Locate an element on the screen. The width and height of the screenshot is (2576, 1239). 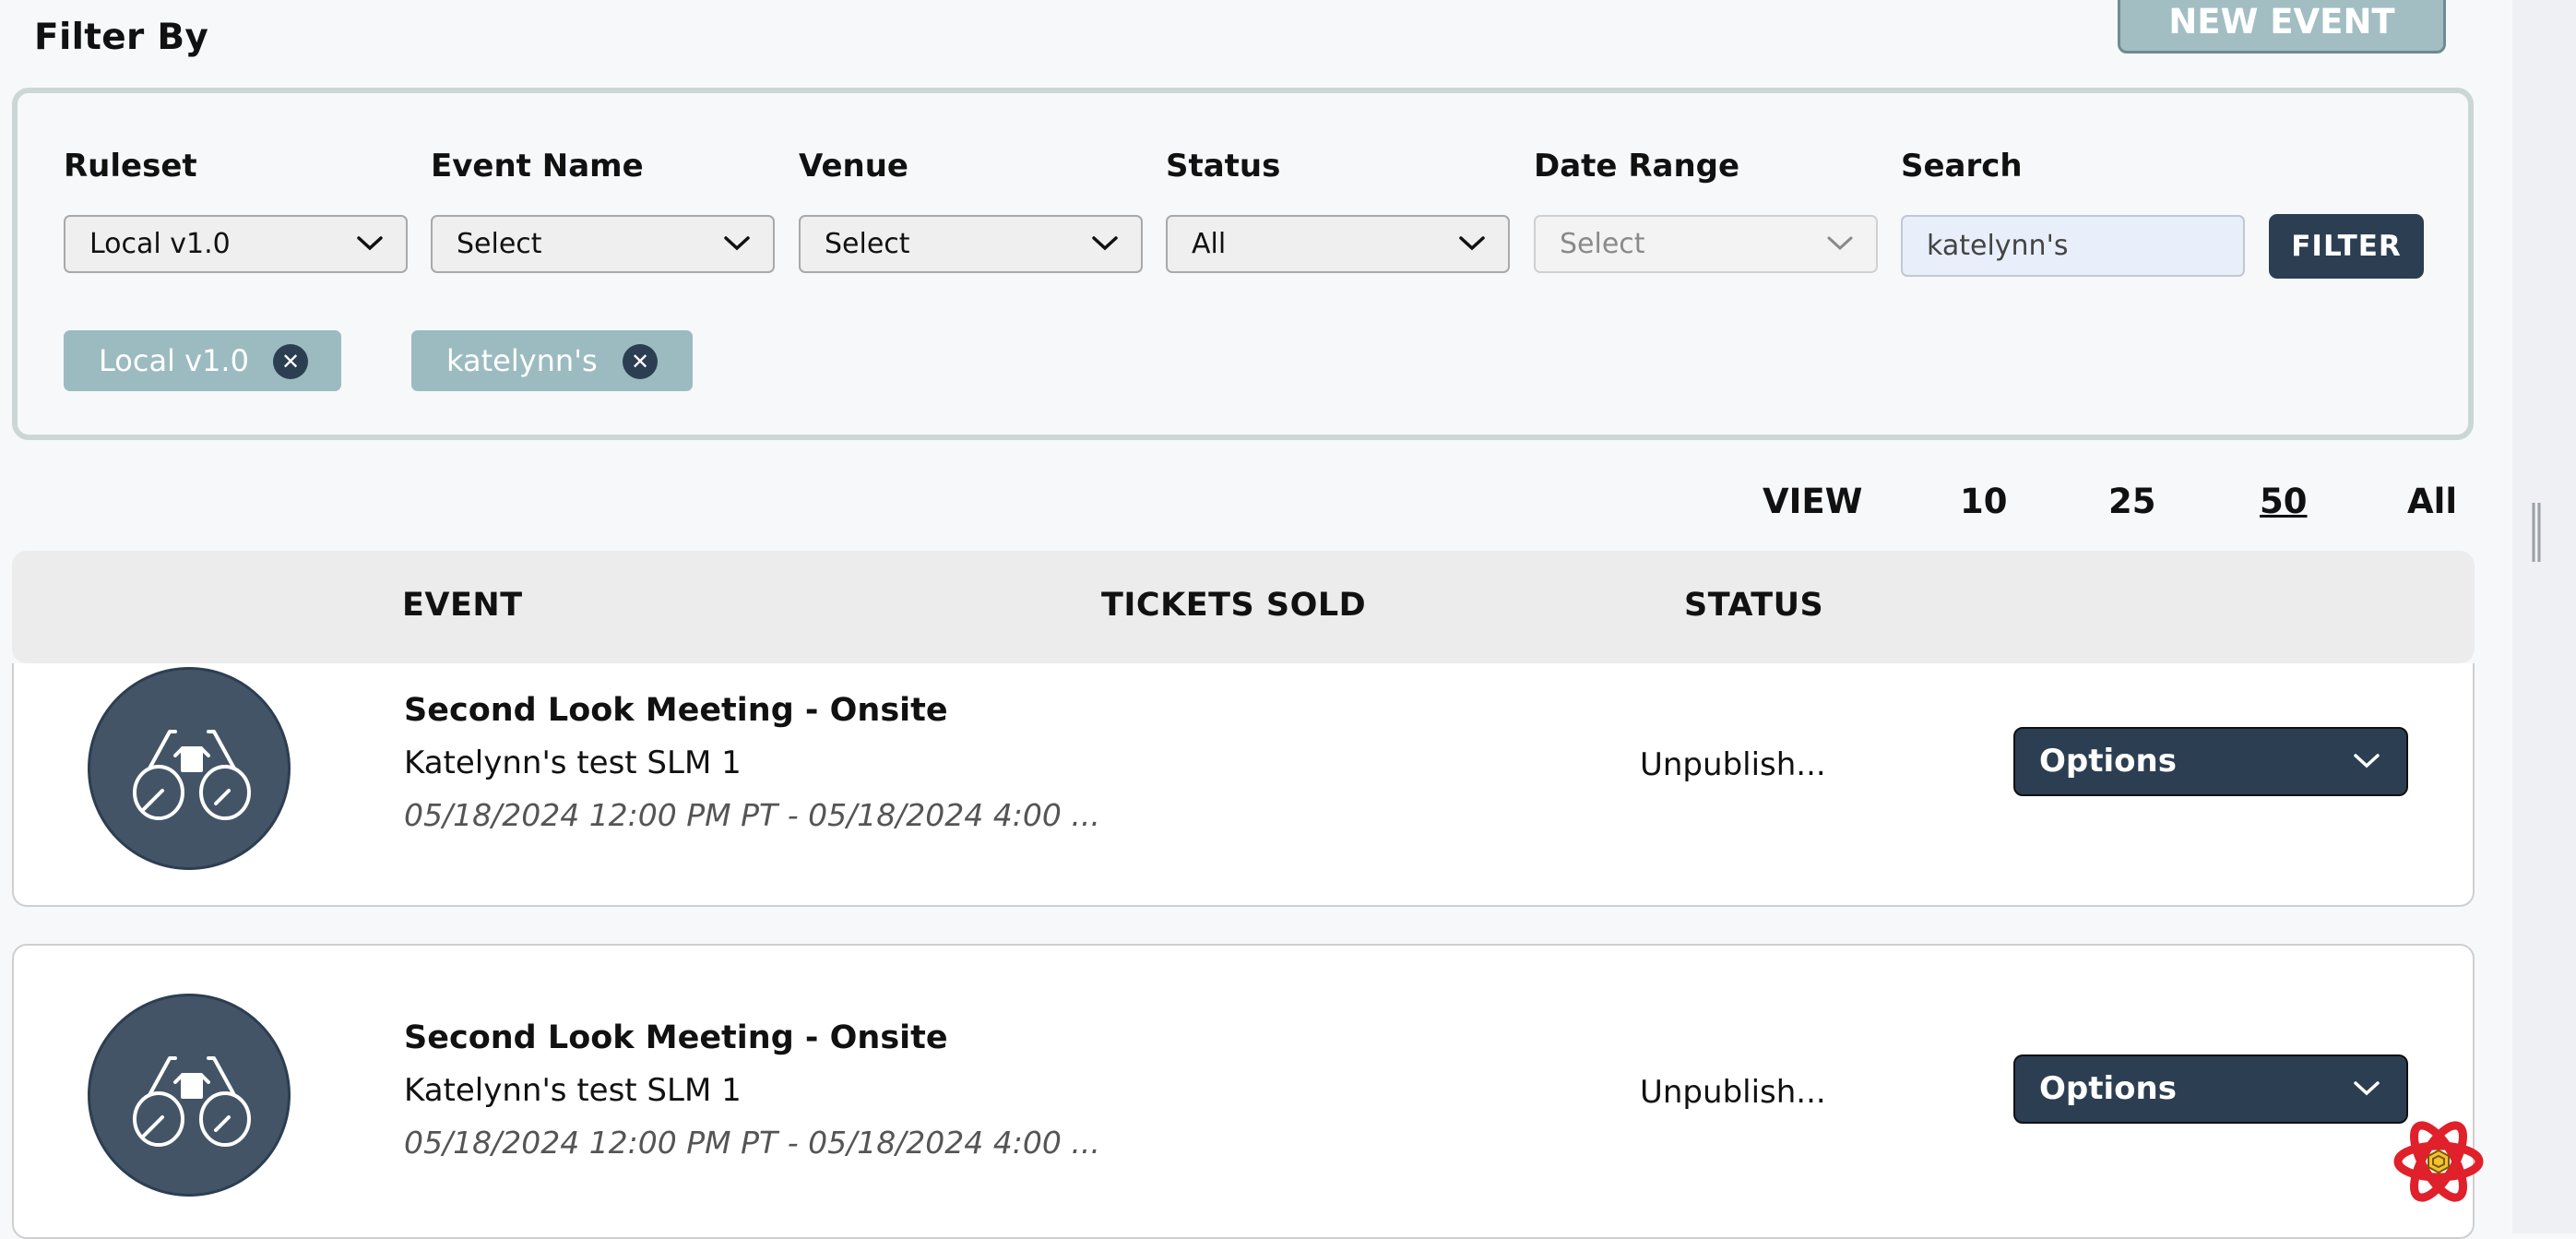
view-option-50: 50 is located at coordinates (2284, 501).